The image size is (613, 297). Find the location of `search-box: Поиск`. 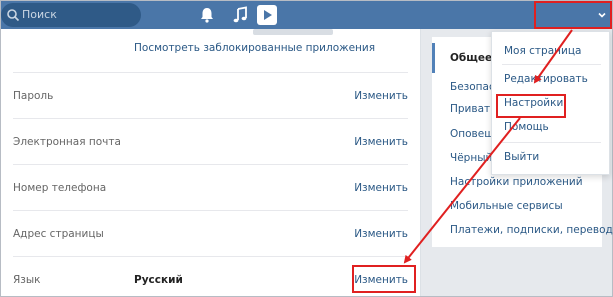

search-box: Поиск is located at coordinates (71, 15).